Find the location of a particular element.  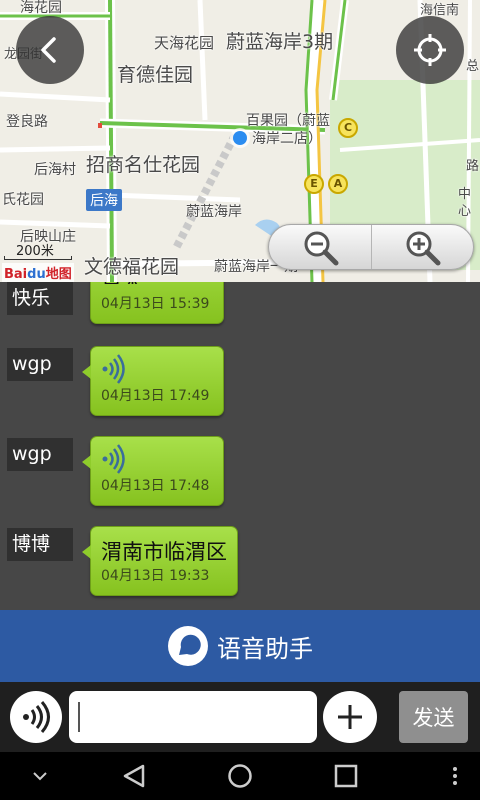

map-label-shiyuan: 氏花园 is located at coordinates (23, 200).